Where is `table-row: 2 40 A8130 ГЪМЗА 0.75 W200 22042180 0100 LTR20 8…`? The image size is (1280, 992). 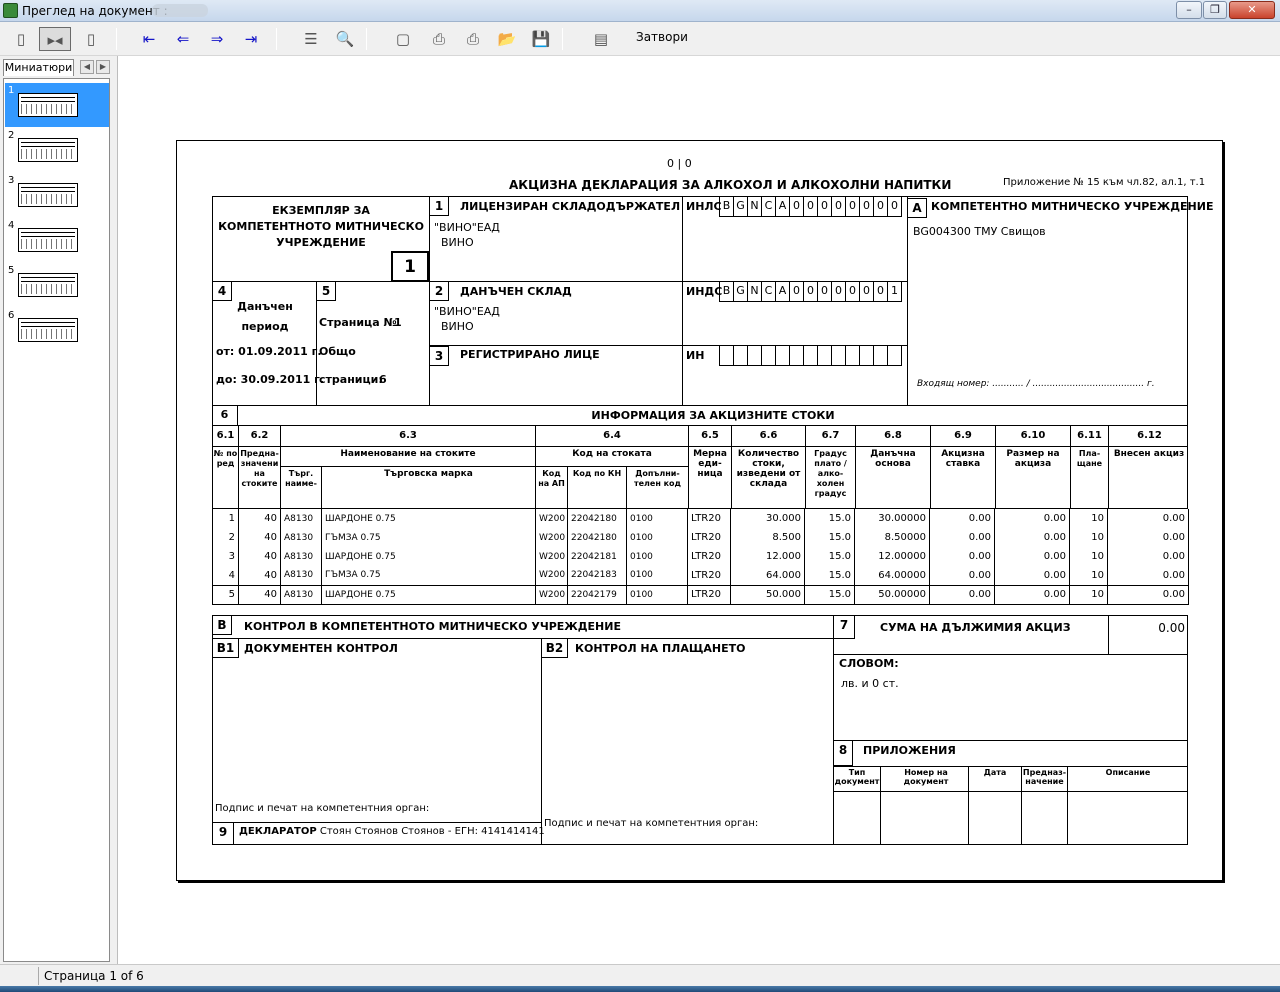 table-row: 2 40 A8130 ГЪМЗА 0.75 W200 22042180 0100 LTR20 8… is located at coordinates (700, 537).